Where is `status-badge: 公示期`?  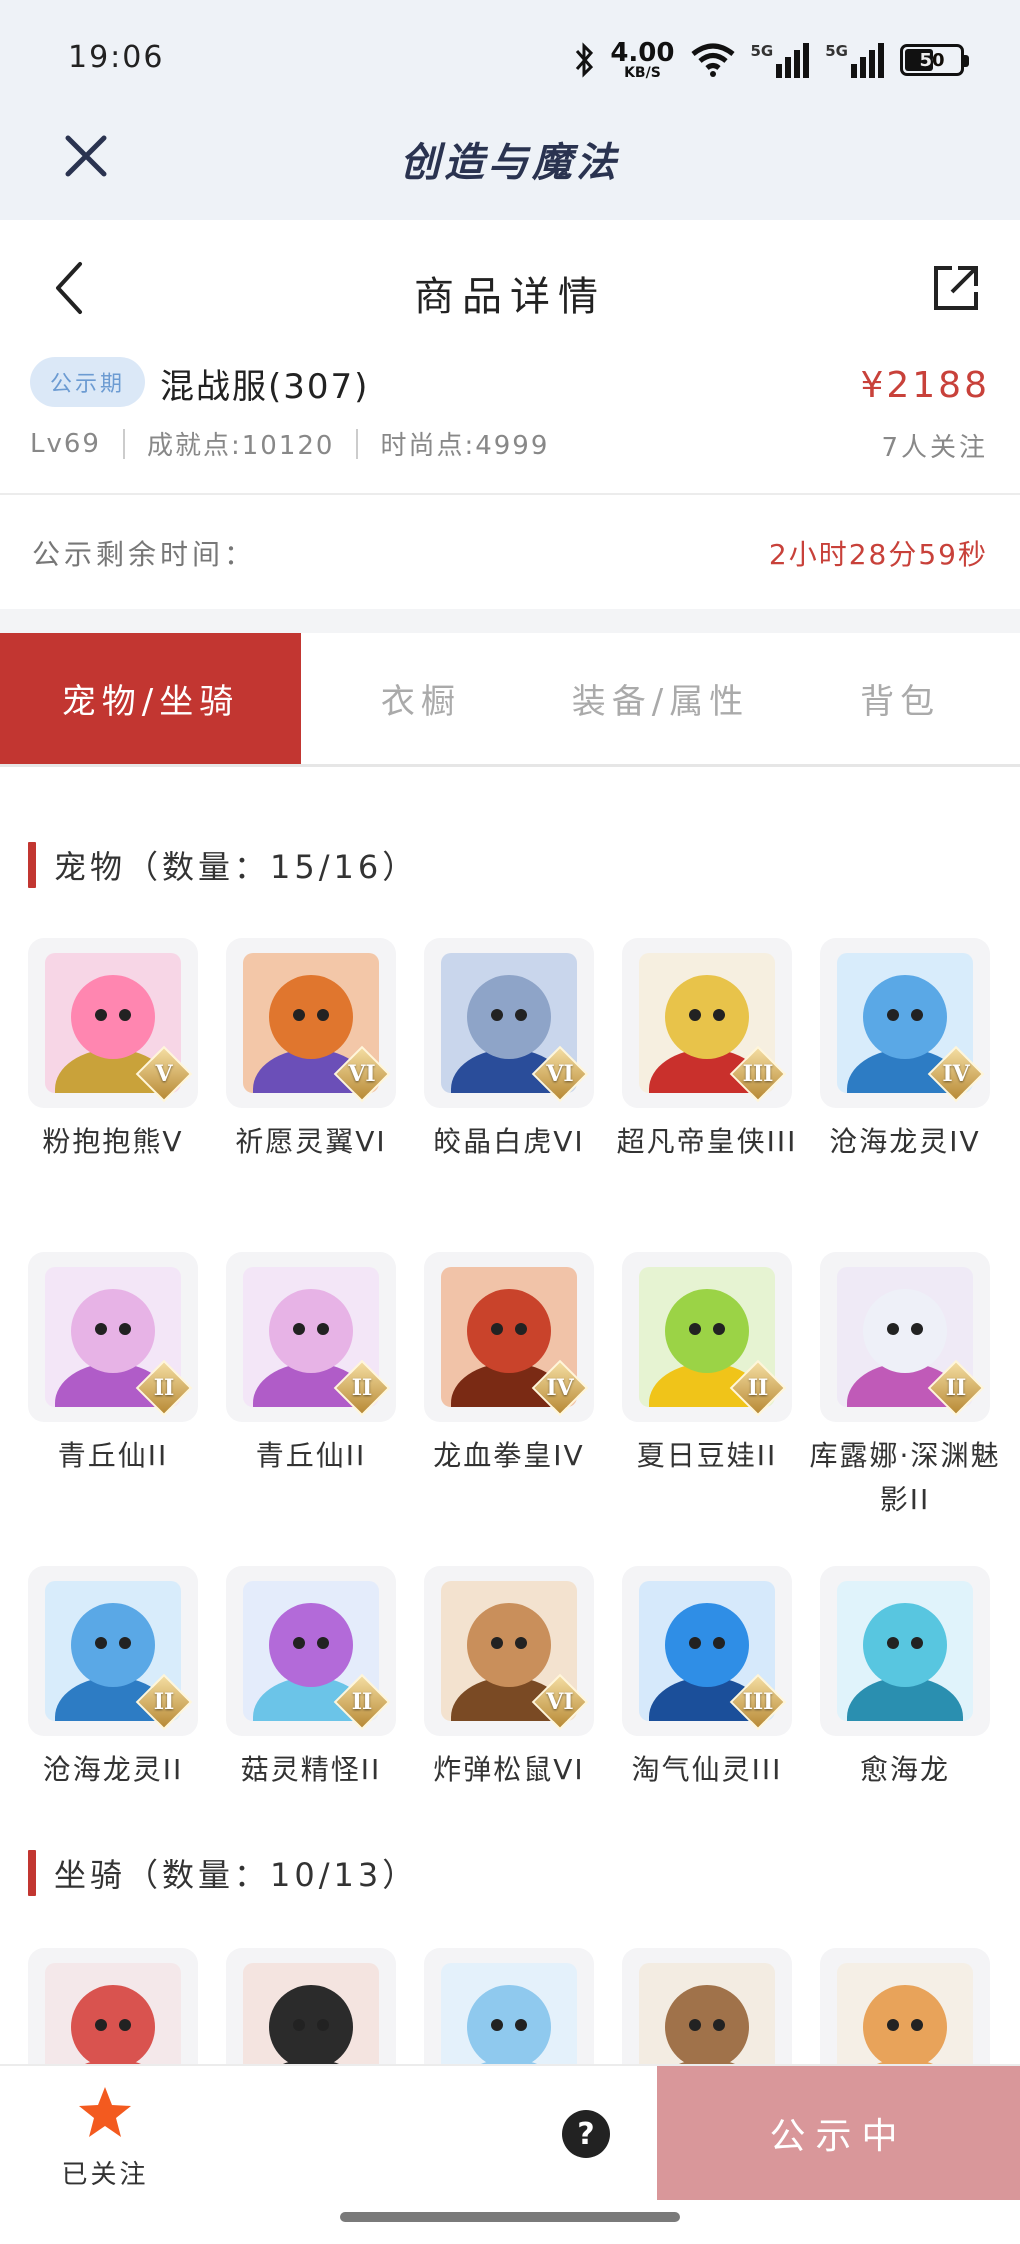
status-badge: 公示期 is located at coordinates (88, 382).